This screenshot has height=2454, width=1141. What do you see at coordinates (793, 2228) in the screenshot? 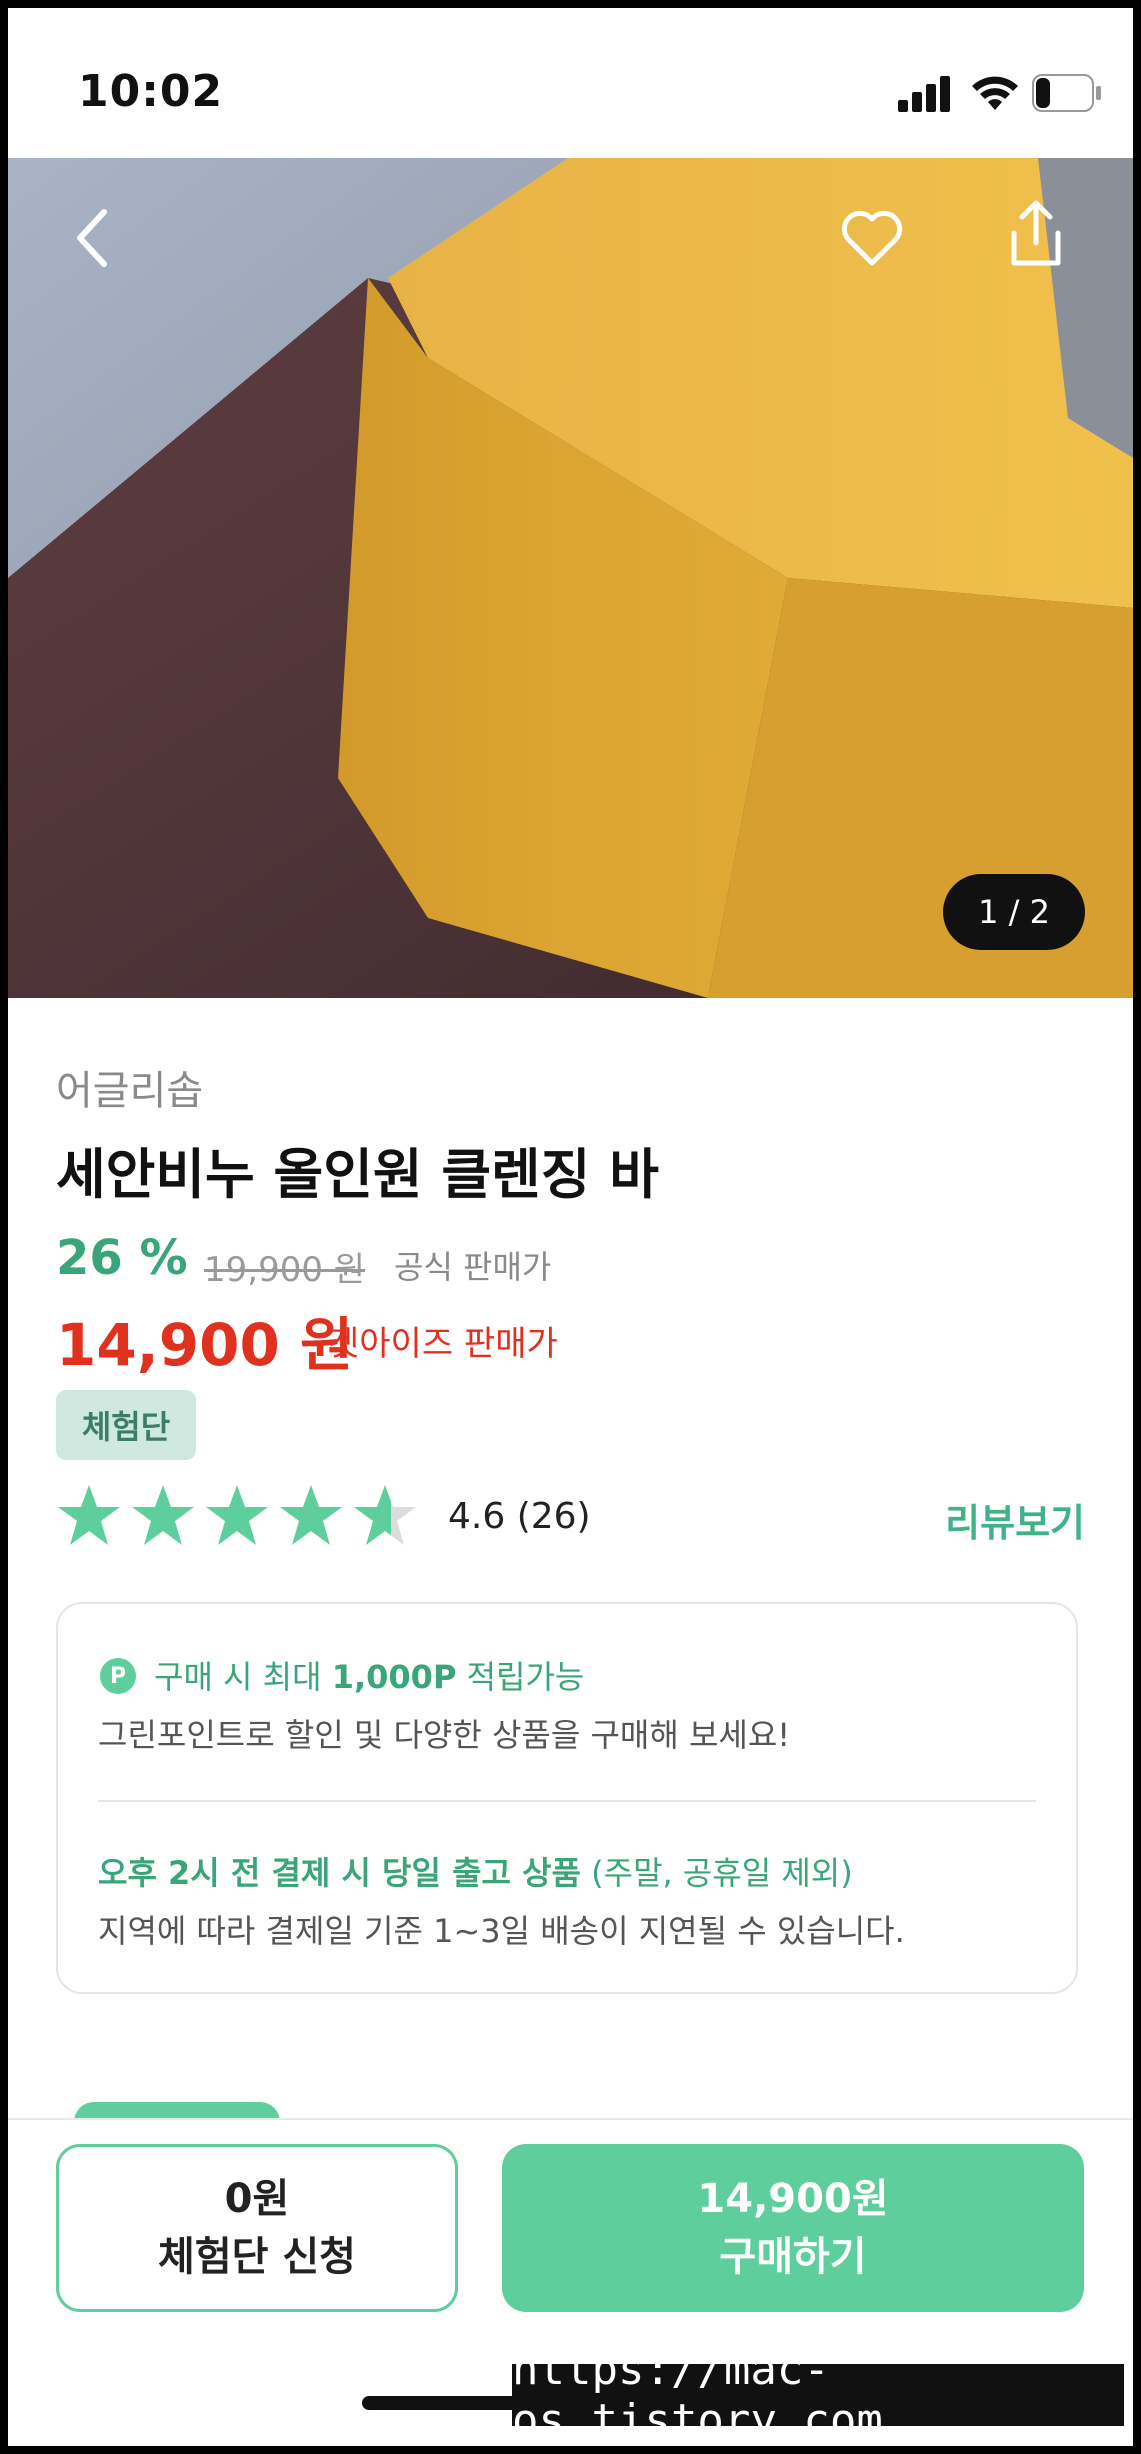
I see `buy-button: 14,900원 구매하기` at bounding box center [793, 2228].